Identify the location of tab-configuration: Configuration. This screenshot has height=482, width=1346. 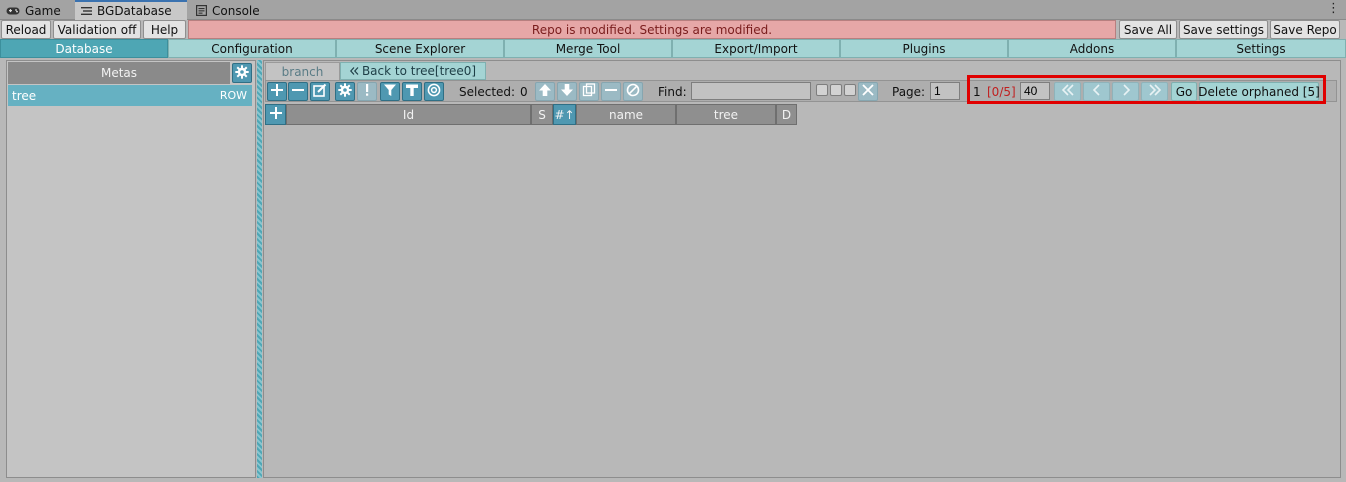
(252, 48).